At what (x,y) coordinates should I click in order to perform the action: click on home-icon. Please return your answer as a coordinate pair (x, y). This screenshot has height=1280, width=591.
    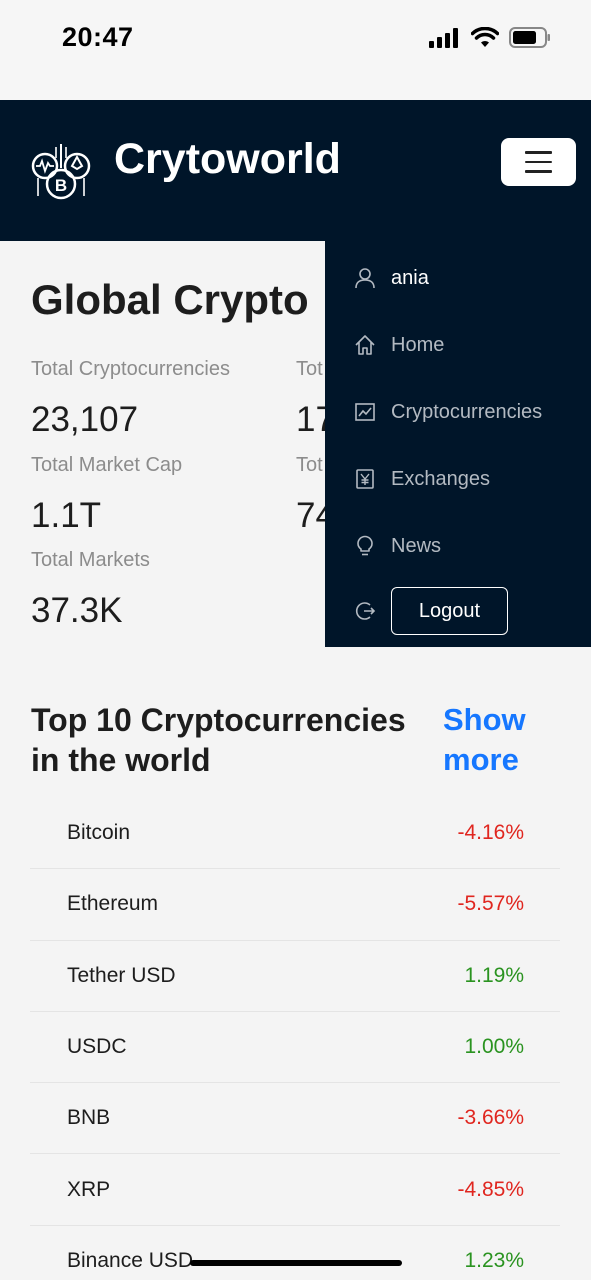
    Looking at the image, I should click on (365, 345).